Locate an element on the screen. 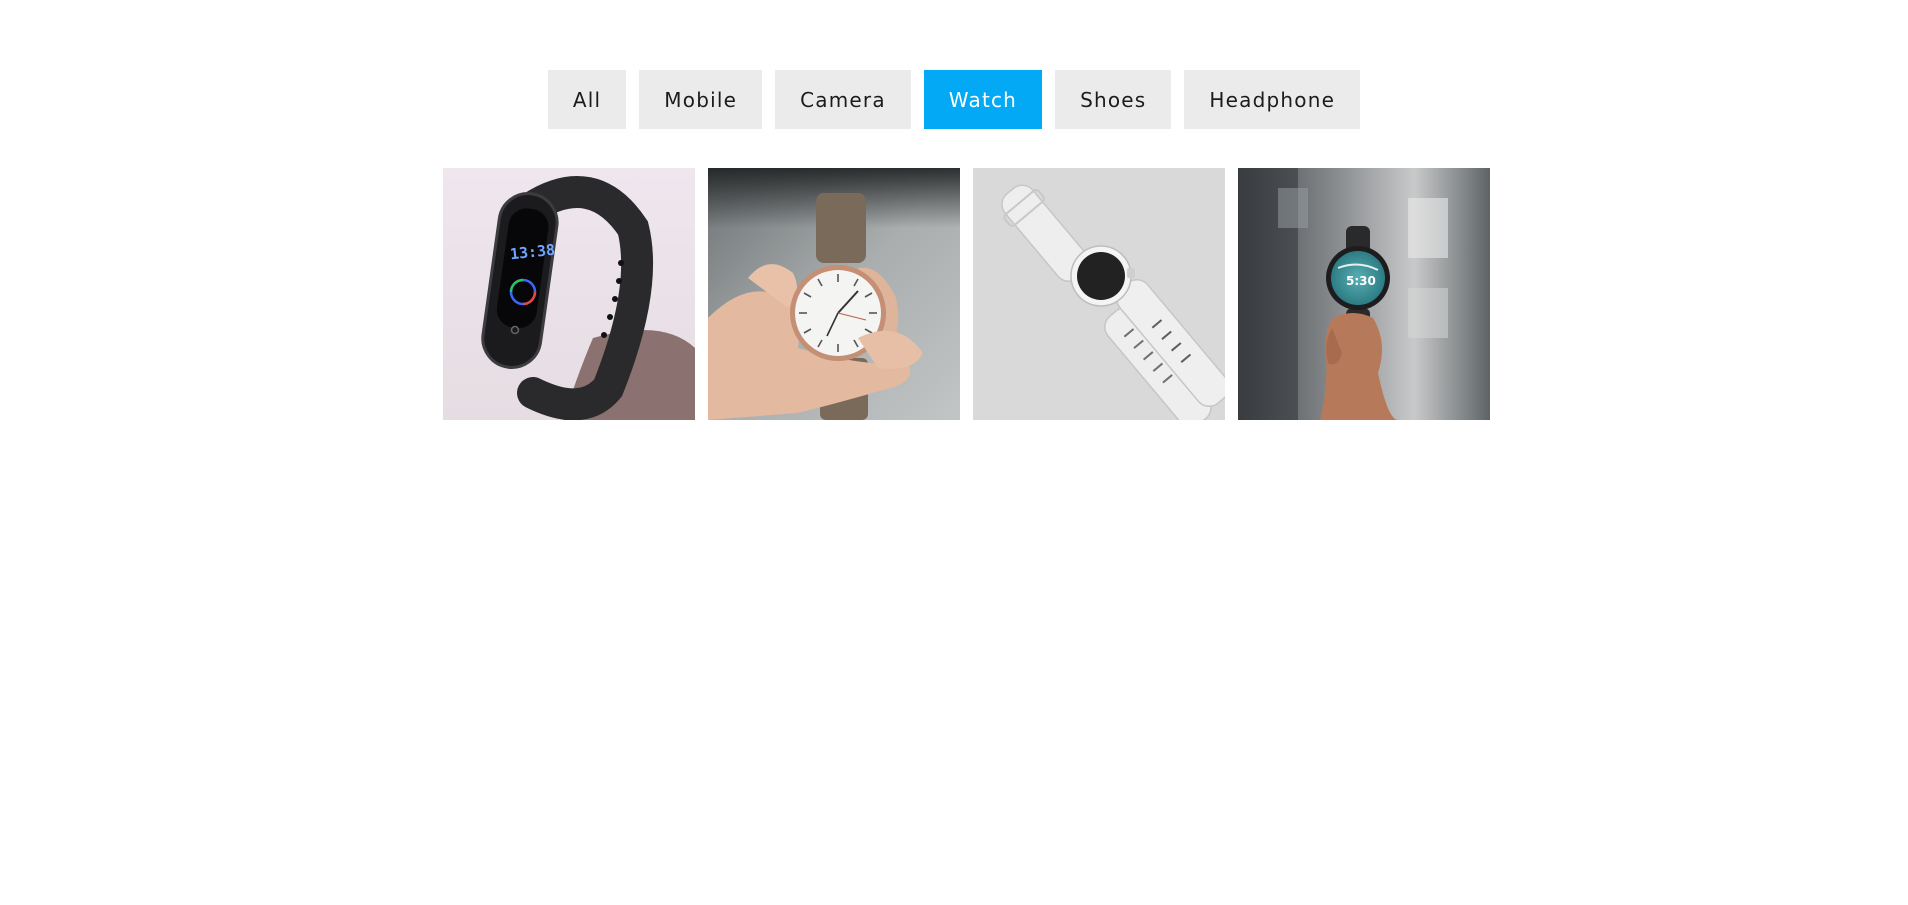 The height and width of the screenshot is (905, 1908). round-smartwatch-image: 5:30 is located at coordinates (1364, 294).